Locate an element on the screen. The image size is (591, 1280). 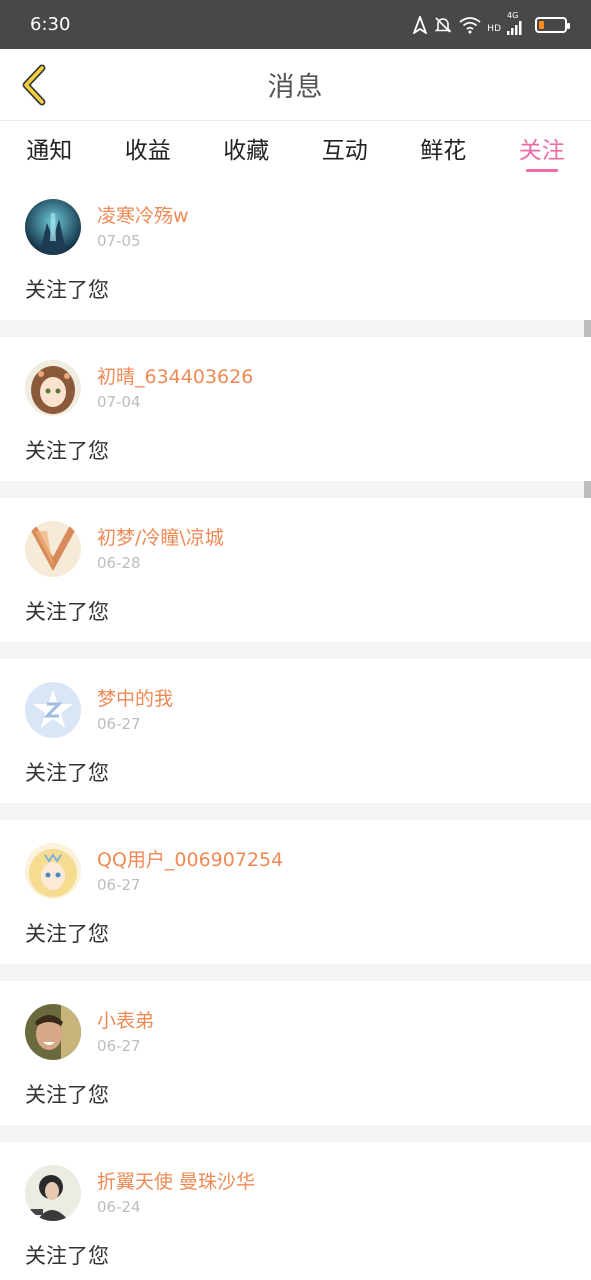
username: 折翼天使 曼珠沙华 is located at coordinates (176, 1182).